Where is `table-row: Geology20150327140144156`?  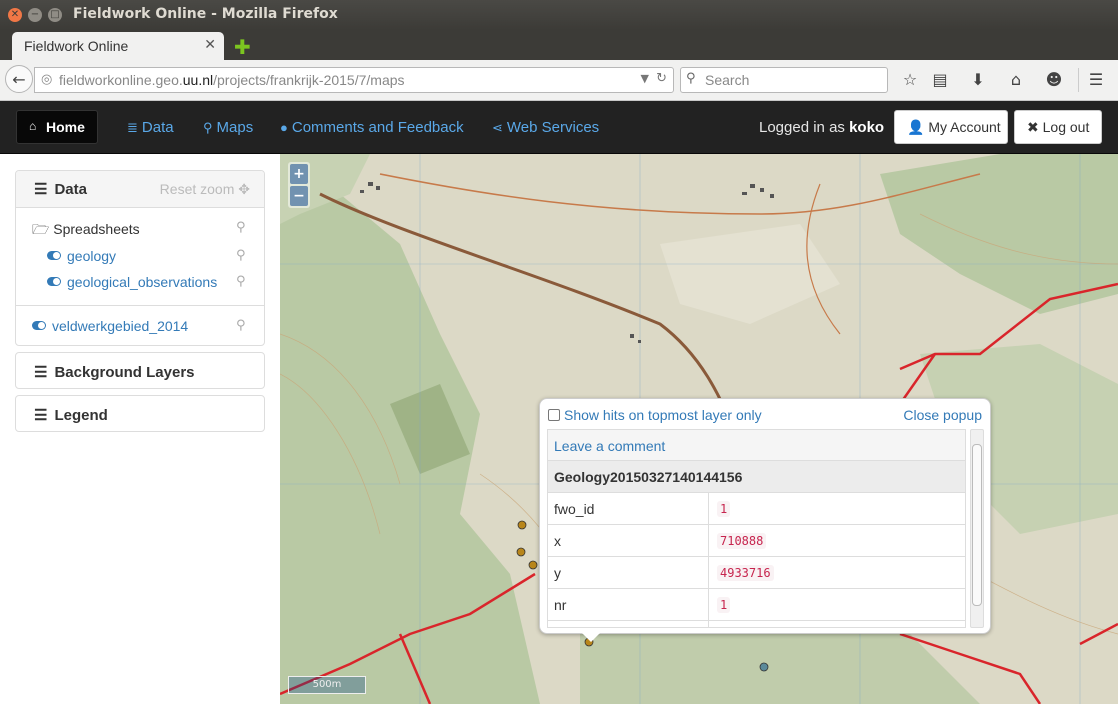
table-row: Geology20150327140144156 is located at coordinates (756, 477).